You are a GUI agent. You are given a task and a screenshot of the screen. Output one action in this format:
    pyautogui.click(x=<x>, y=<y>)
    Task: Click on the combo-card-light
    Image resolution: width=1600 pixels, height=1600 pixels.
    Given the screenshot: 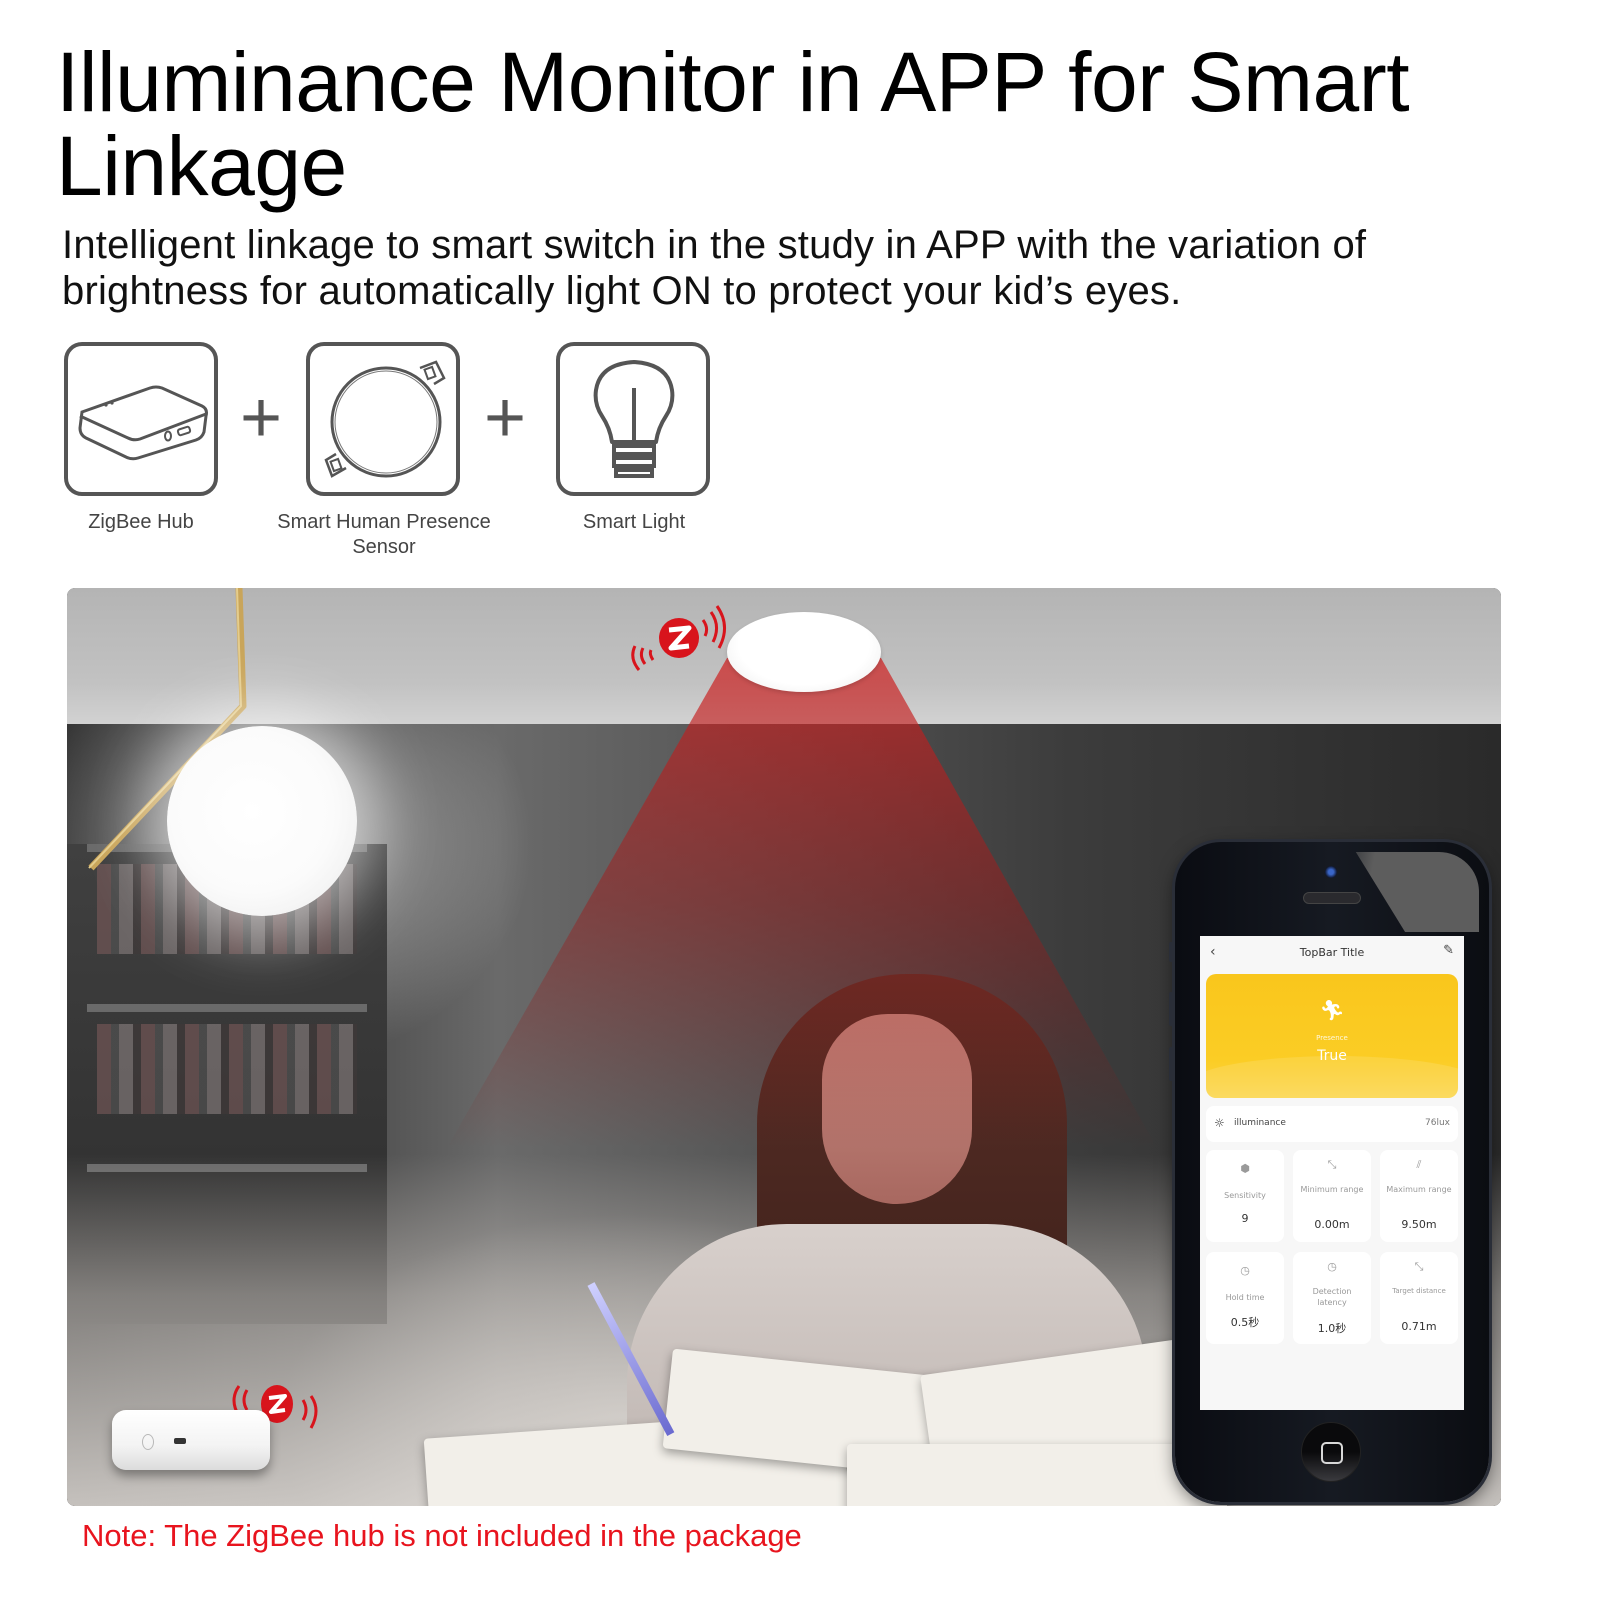 What is the action you would take?
    pyautogui.click(x=633, y=419)
    